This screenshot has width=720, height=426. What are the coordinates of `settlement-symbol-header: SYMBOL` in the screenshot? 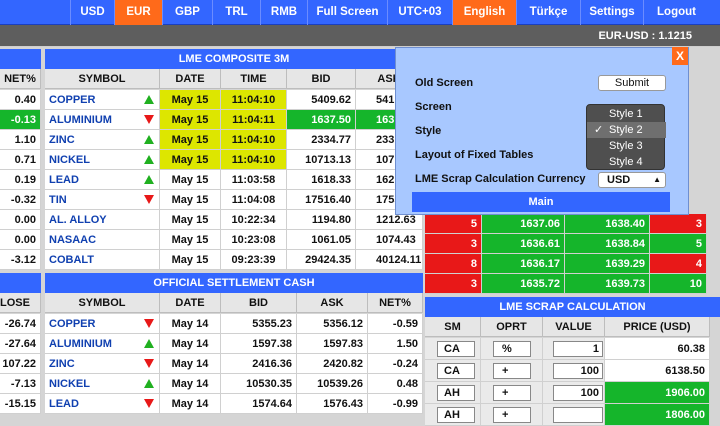 It's located at (102, 303).